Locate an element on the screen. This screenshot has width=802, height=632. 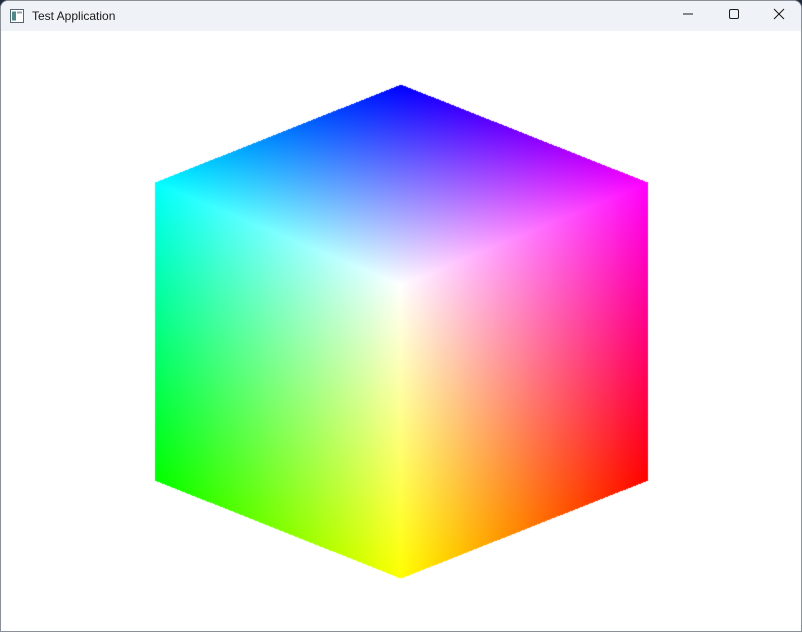
minimize-button is located at coordinates (688, 16).